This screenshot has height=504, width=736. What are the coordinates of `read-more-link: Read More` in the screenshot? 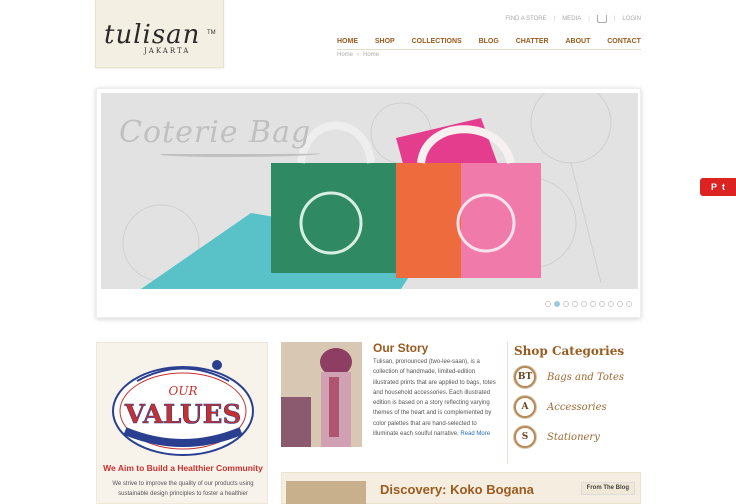 It's located at (475, 434).